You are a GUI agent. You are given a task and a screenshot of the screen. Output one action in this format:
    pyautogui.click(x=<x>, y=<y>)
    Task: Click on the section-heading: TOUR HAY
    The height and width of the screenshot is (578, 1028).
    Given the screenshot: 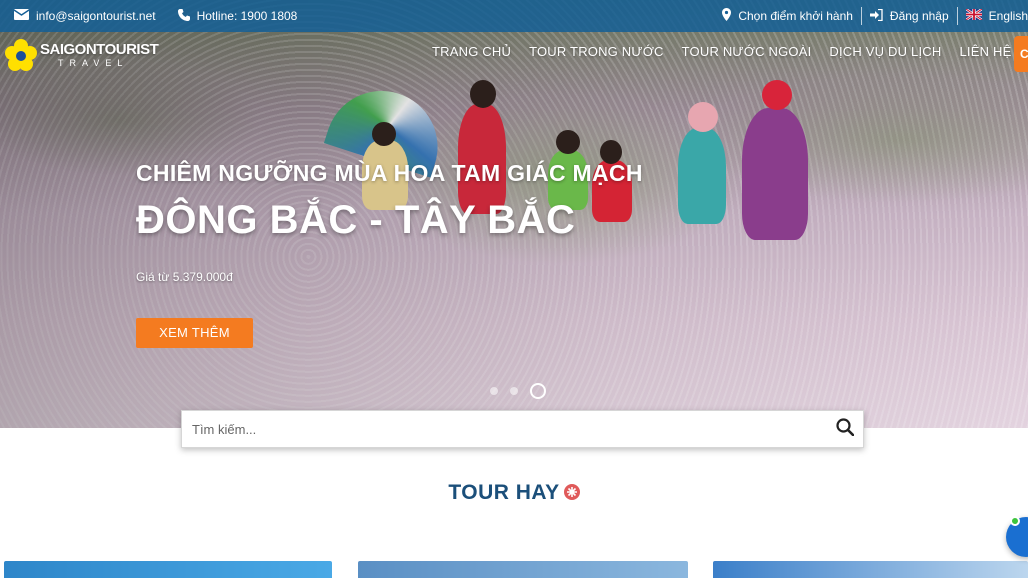 What is the action you would take?
    pyautogui.click(x=514, y=493)
    